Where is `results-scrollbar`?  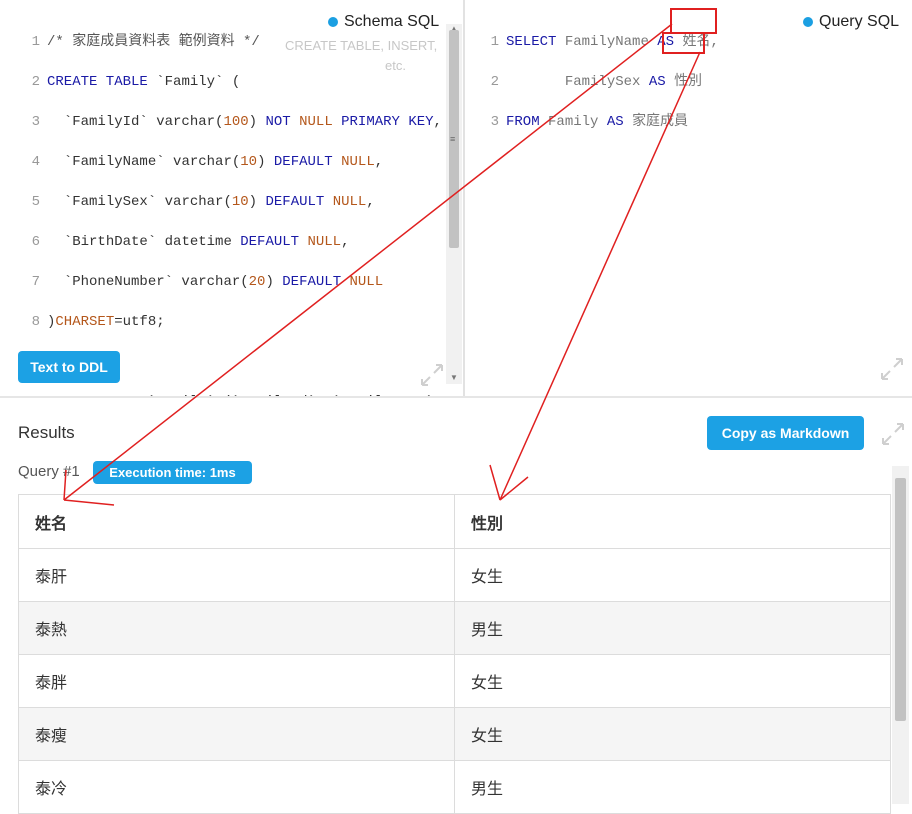
results-scrollbar is located at coordinates (900, 635).